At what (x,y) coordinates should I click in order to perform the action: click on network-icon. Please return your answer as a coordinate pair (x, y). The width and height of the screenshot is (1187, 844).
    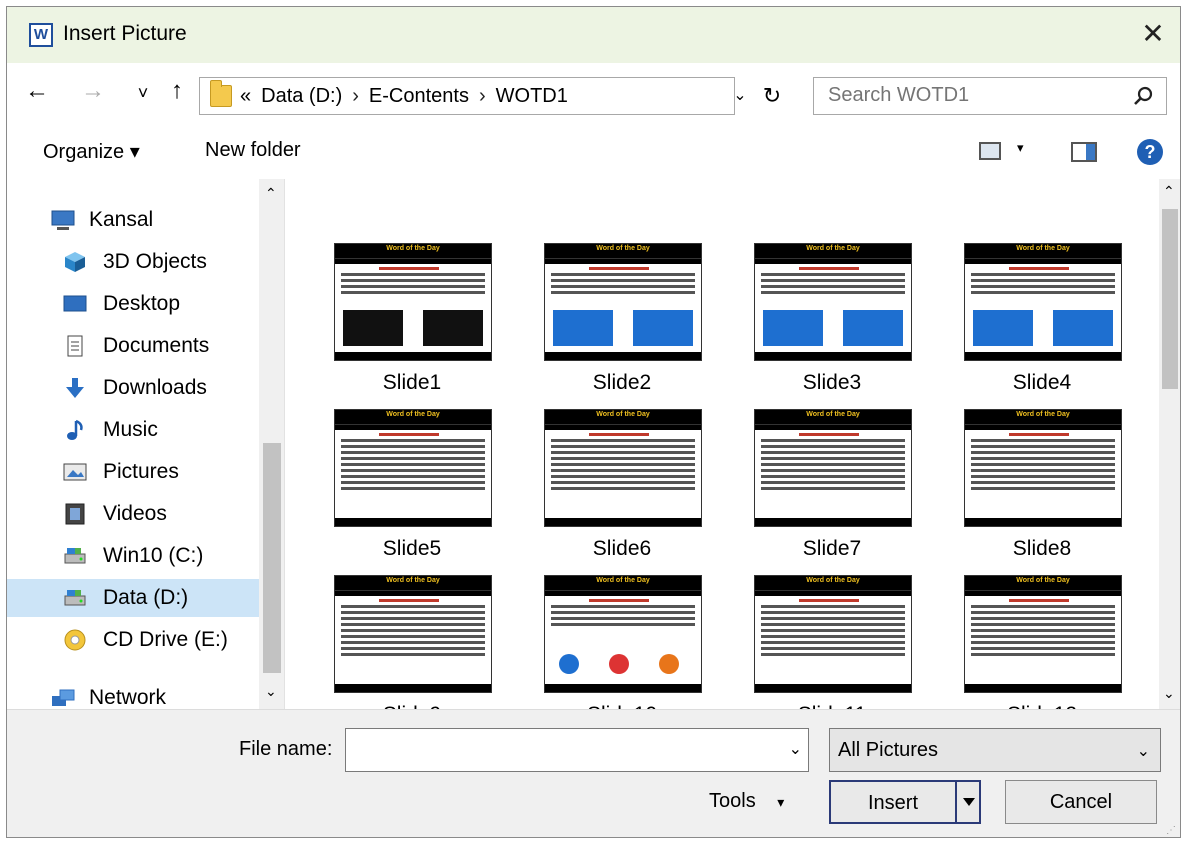
    Looking at the image, I should click on (63, 698).